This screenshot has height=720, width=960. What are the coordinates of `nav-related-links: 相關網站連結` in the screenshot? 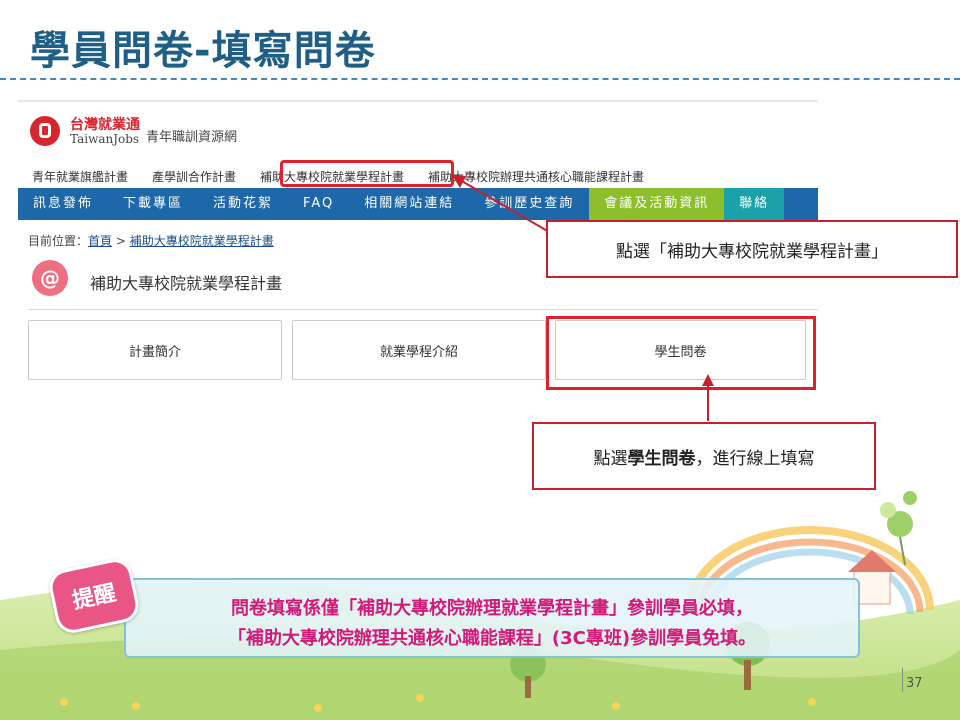 It's located at (409, 204).